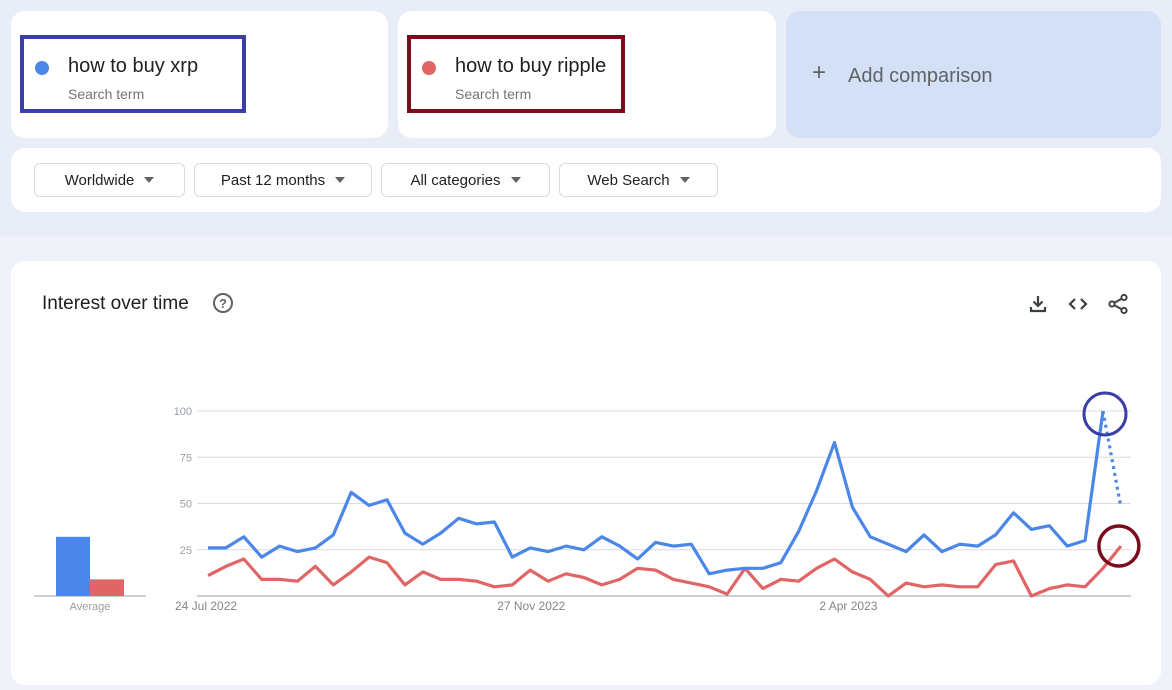 This screenshot has height=690, width=1172. I want to click on search-term-name: how to buy ripple, so click(530, 66).